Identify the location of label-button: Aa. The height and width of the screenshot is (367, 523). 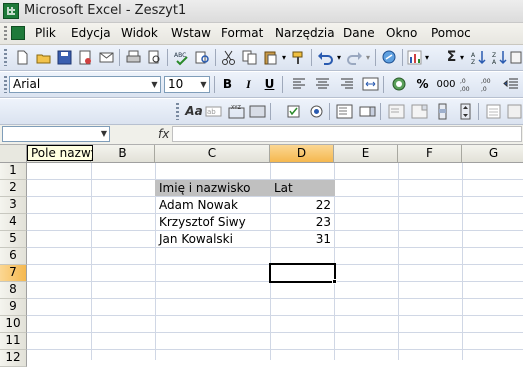
(194, 111).